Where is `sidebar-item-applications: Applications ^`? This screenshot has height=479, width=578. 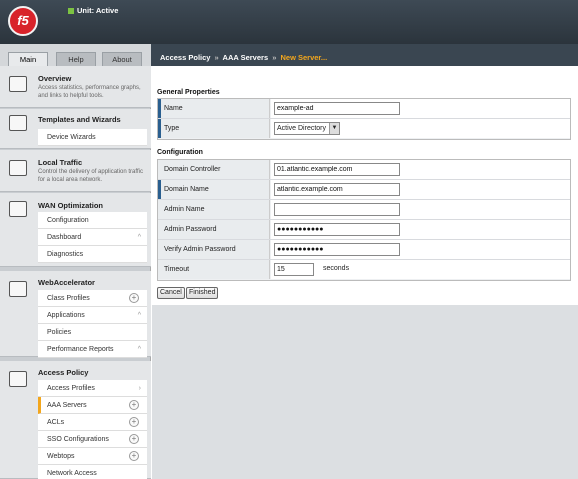
sidebar-item-applications: Applications ^ is located at coordinates (92, 315).